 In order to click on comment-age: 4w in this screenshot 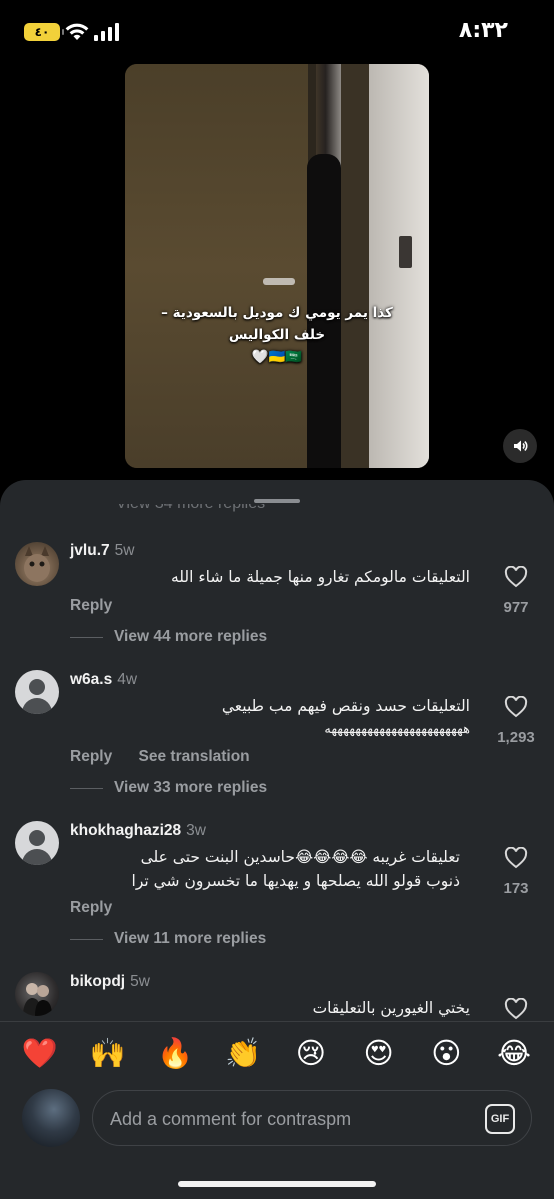, I will do `click(127, 679)`.